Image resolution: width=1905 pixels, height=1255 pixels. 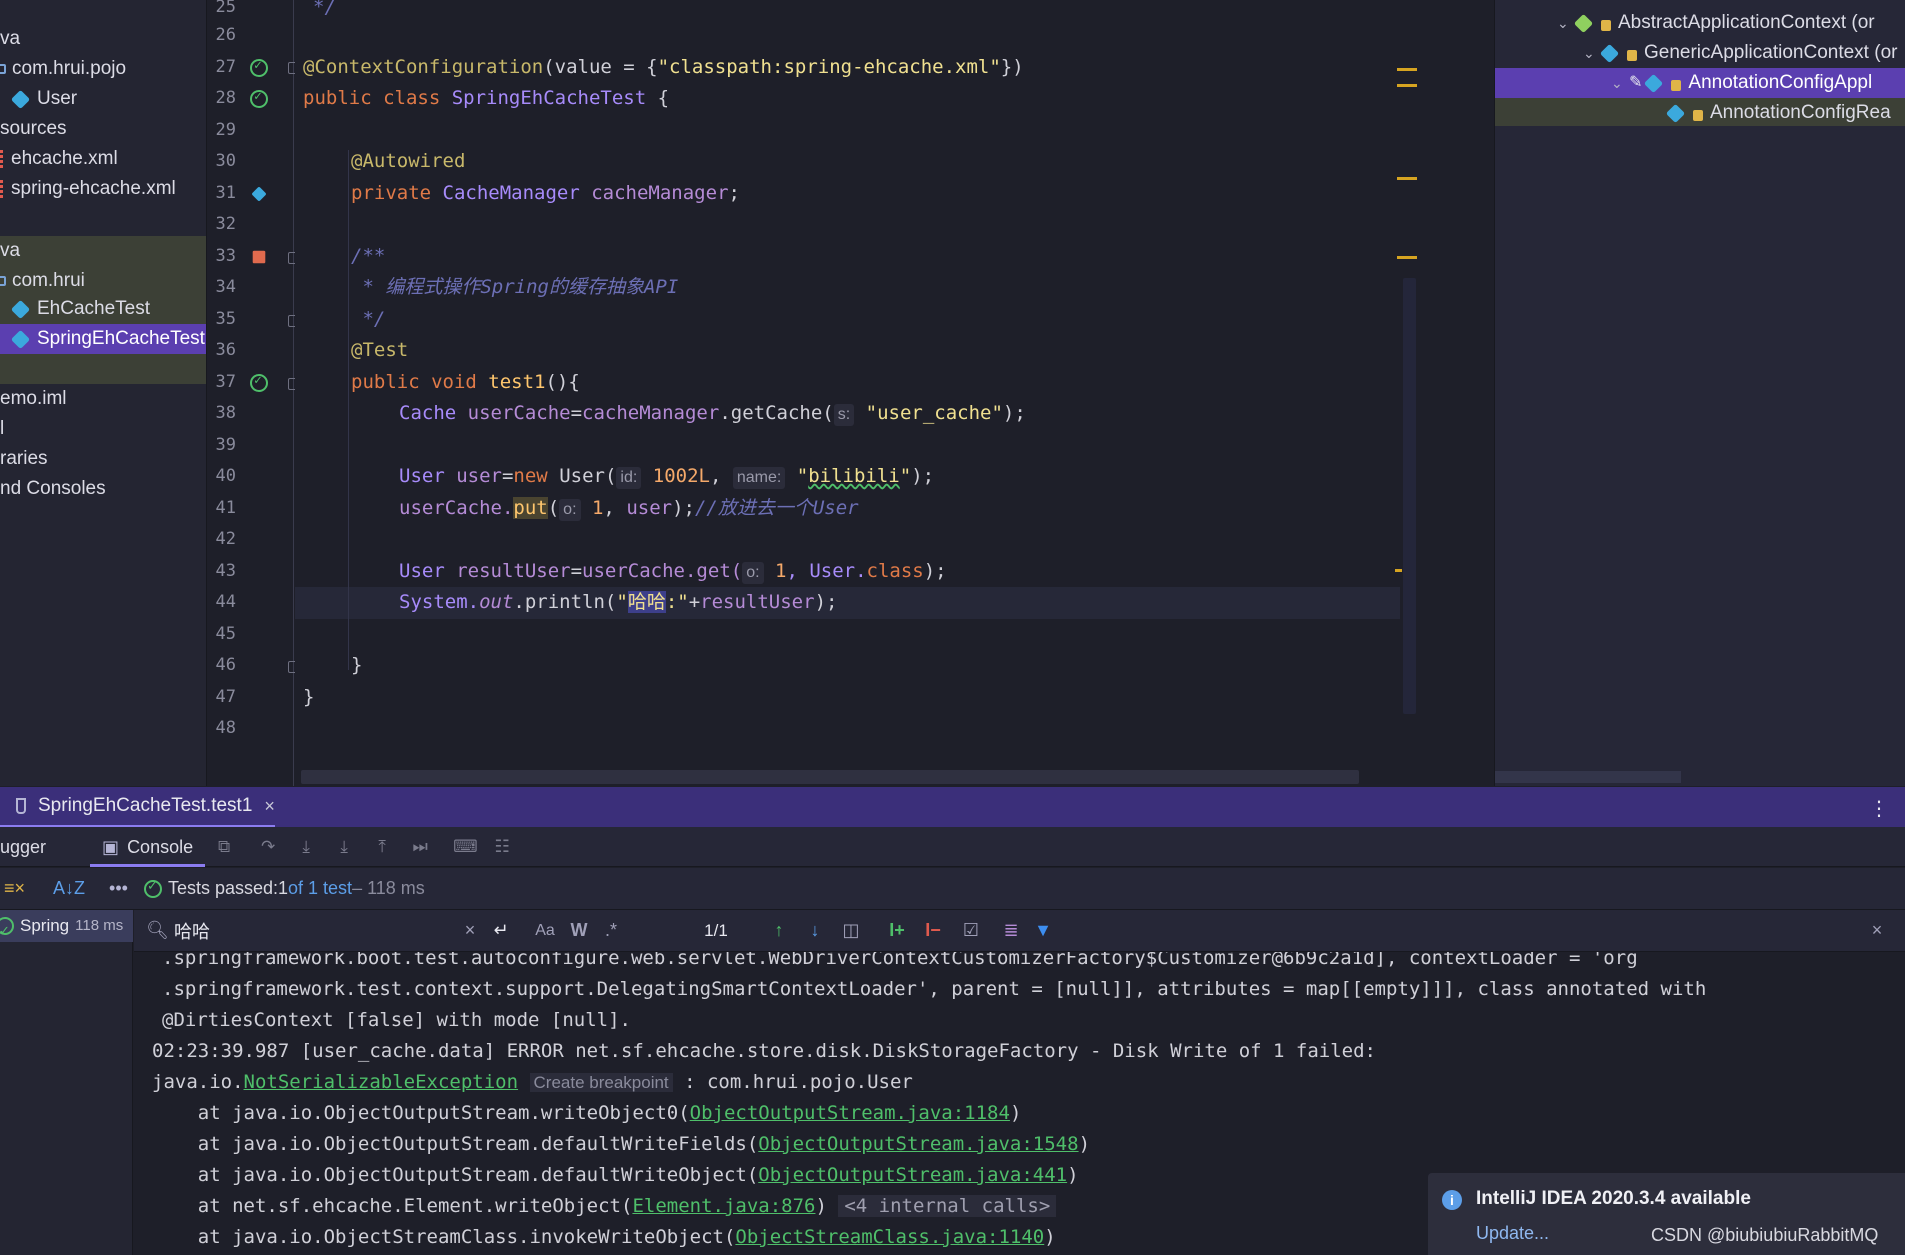 I want to click on hierarchy-item-label: AnnotationConfigAppl, so click(x=1780, y=82).